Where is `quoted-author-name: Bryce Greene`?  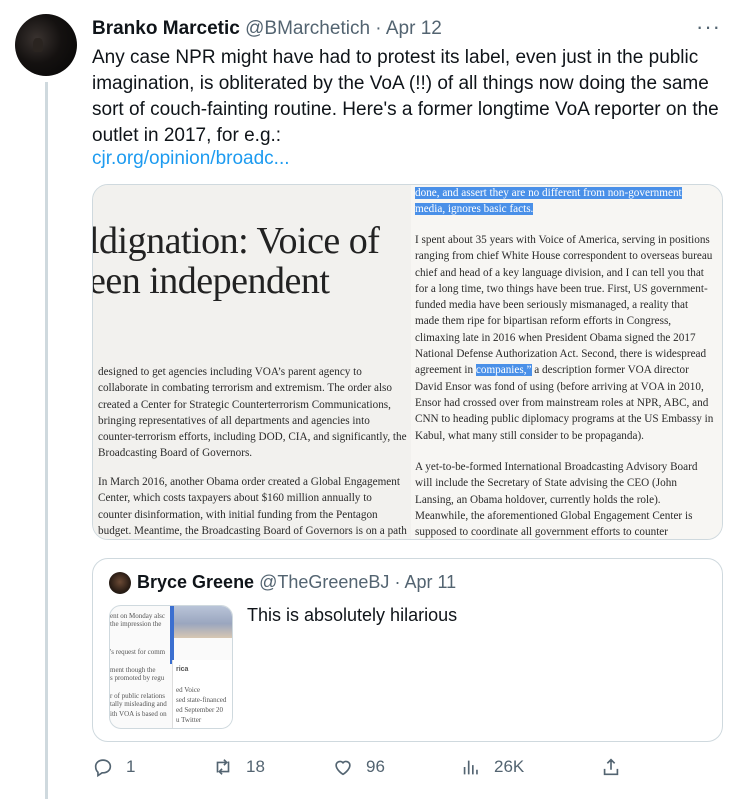
quoted-author-name: Bryce Greene is located at coordinates (196, 582).